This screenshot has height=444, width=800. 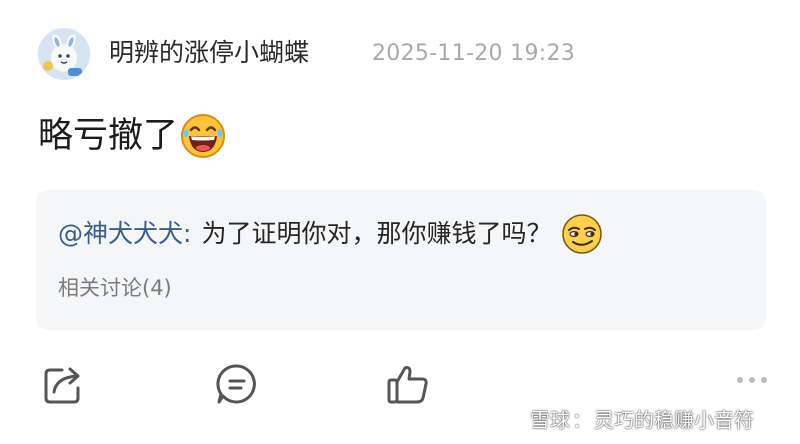 I want to click on avatar-illustration, so click(x=64, y=54).